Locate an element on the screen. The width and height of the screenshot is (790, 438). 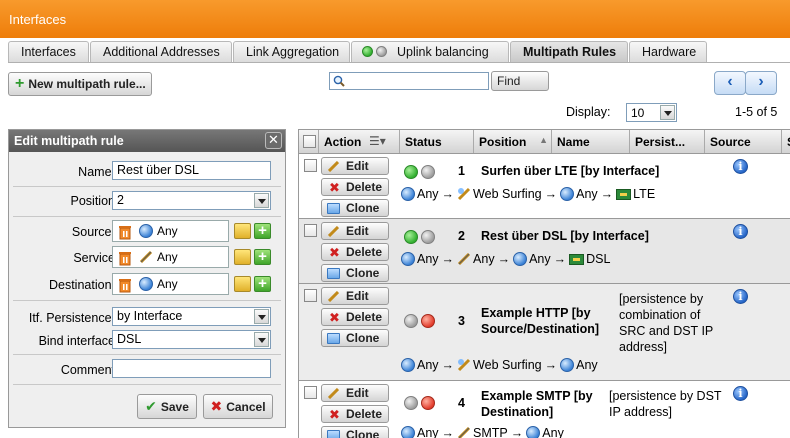
column-source: Source is located at coordinates (743, 141).